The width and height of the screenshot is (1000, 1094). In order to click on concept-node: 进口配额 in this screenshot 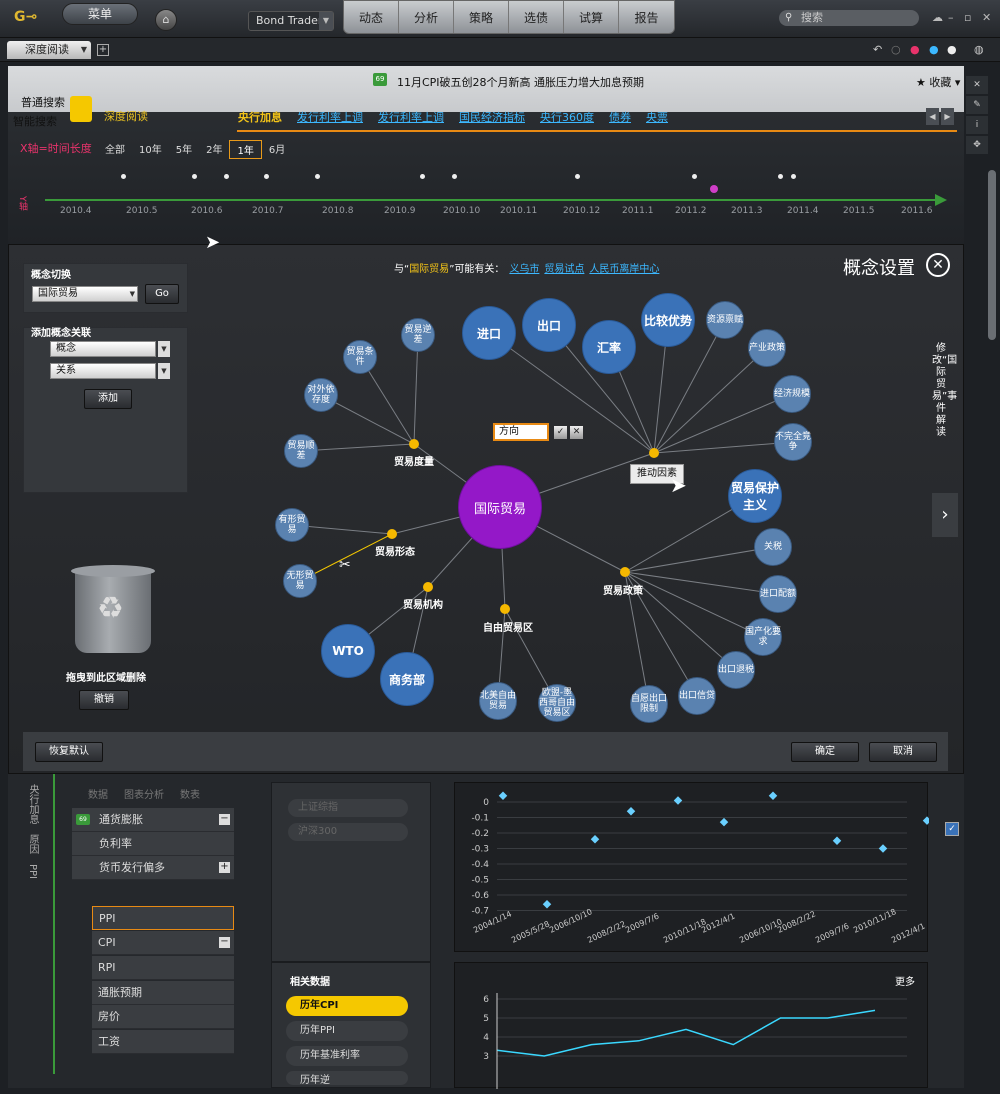, I will do `click(778, 594)`.